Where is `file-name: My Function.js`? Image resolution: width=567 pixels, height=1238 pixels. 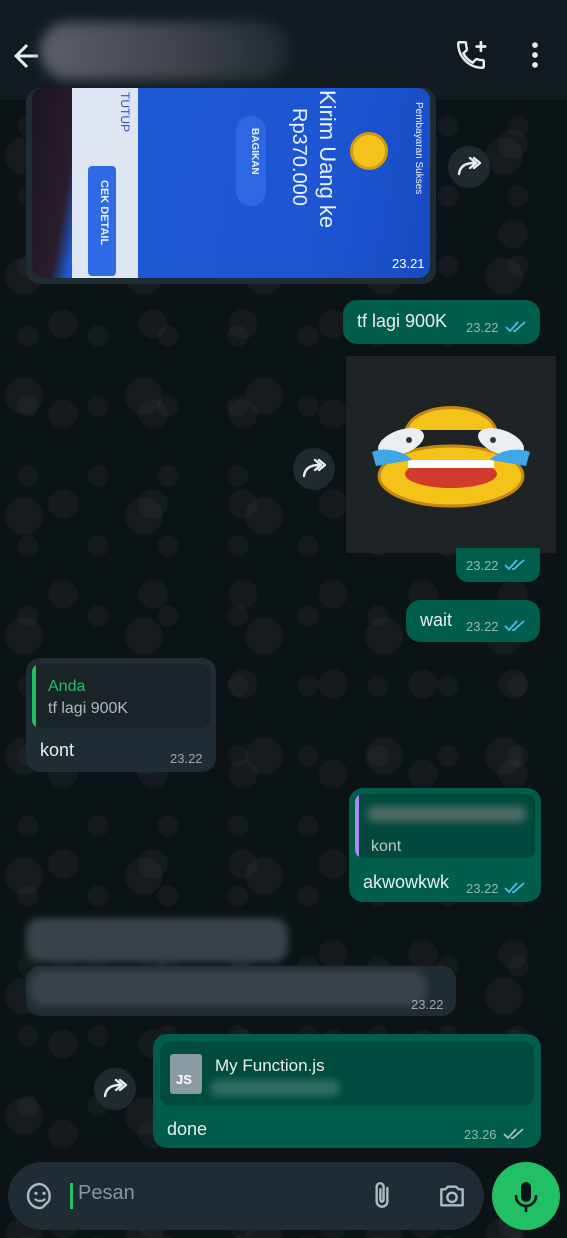
file-name: My Function.js is located at coordinates (270, 1065).